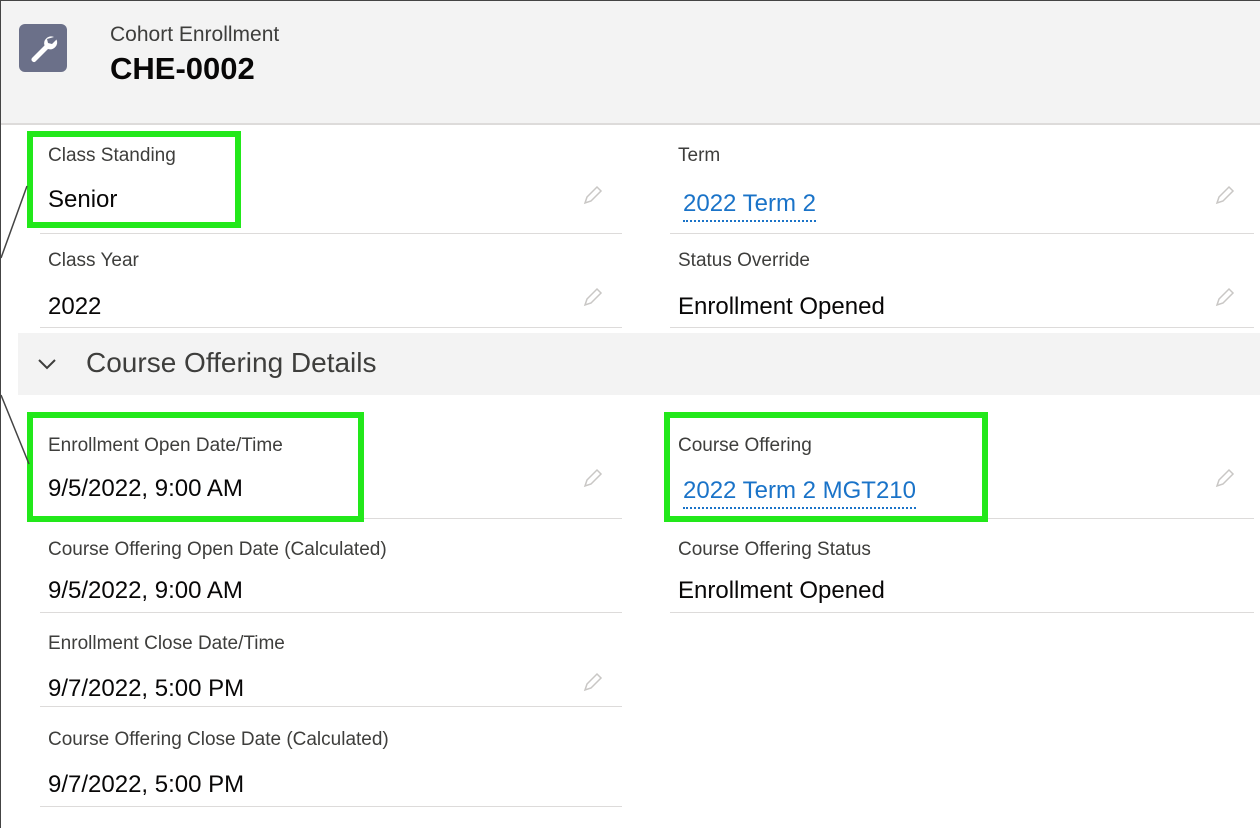 This screenshot has height=828, width=1260. I want to click on record-title: CHE-0002, so click(182, 68).